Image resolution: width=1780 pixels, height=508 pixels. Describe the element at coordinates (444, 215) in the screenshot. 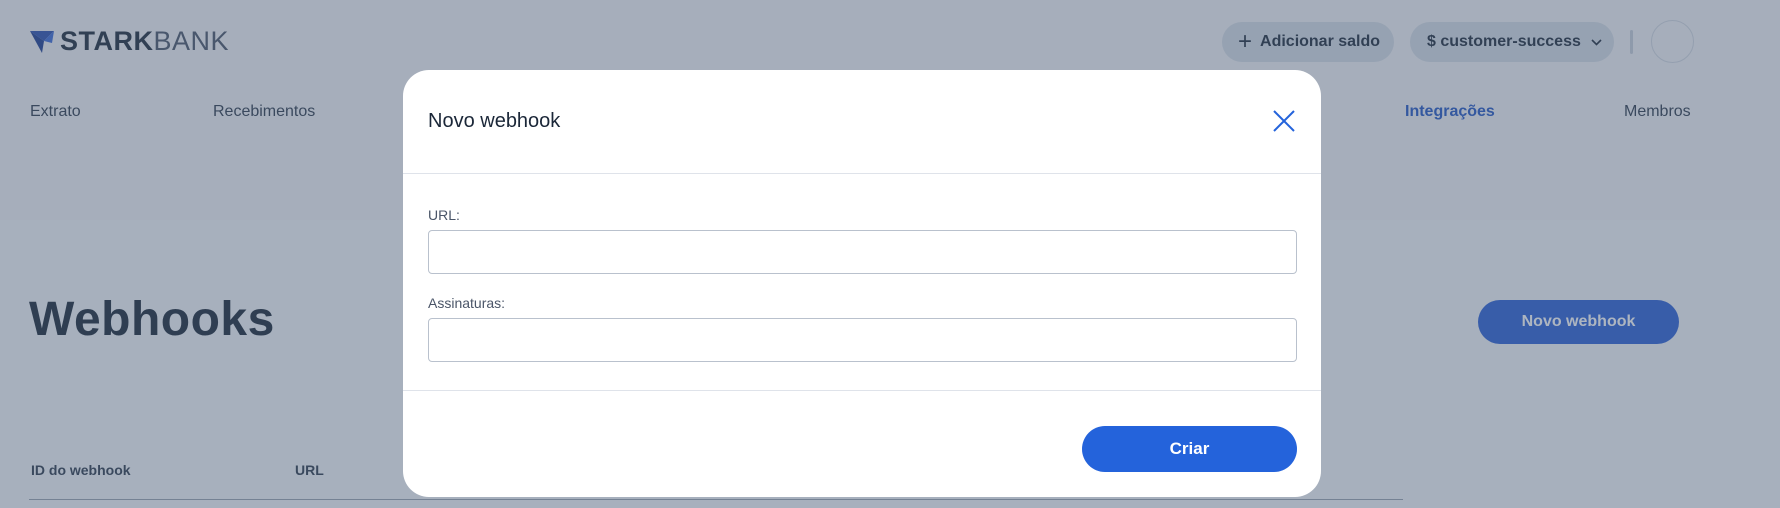

I see `url-label: URL:` at that location.